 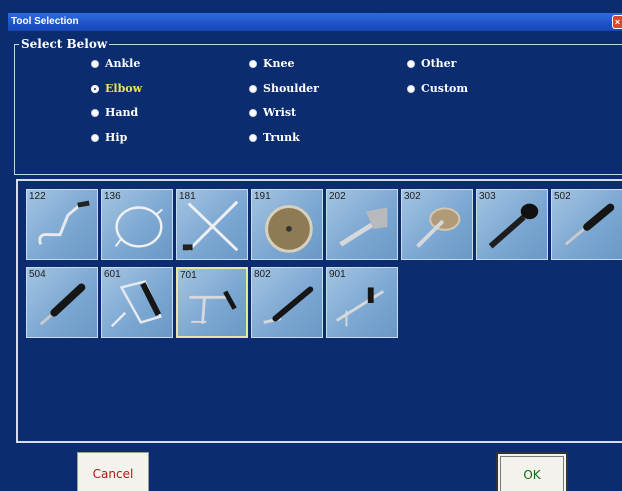 I want to click on tool-number: 181, so click(x=187, y=196).